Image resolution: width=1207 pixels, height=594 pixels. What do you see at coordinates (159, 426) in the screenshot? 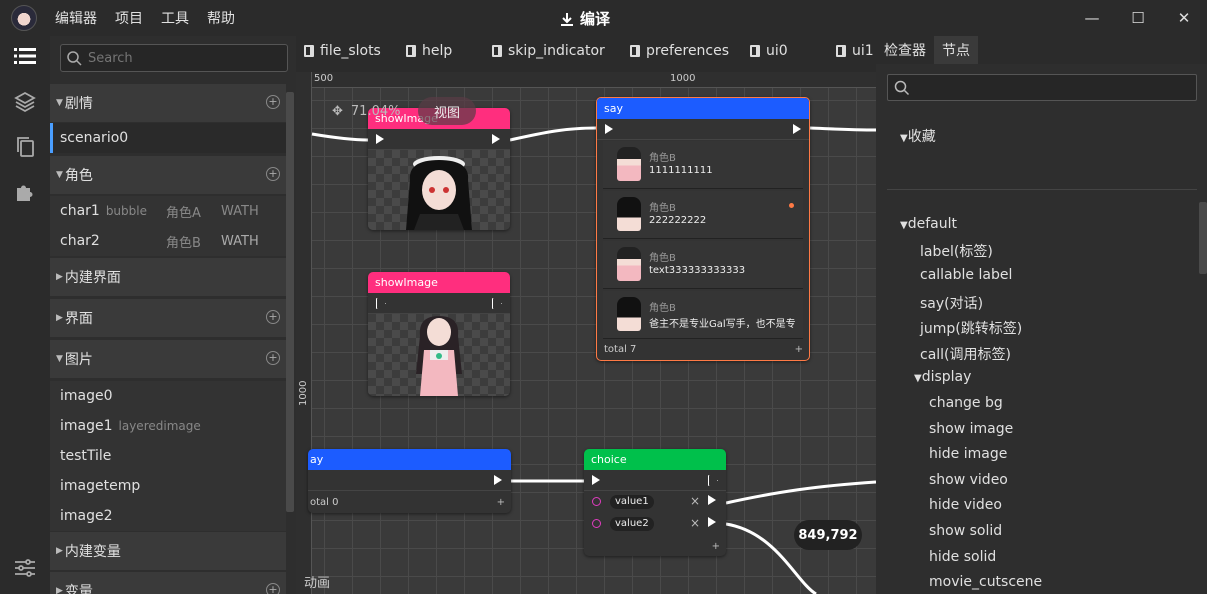
I see `image-sub: layeredimage` at bounding box center [159, 426].